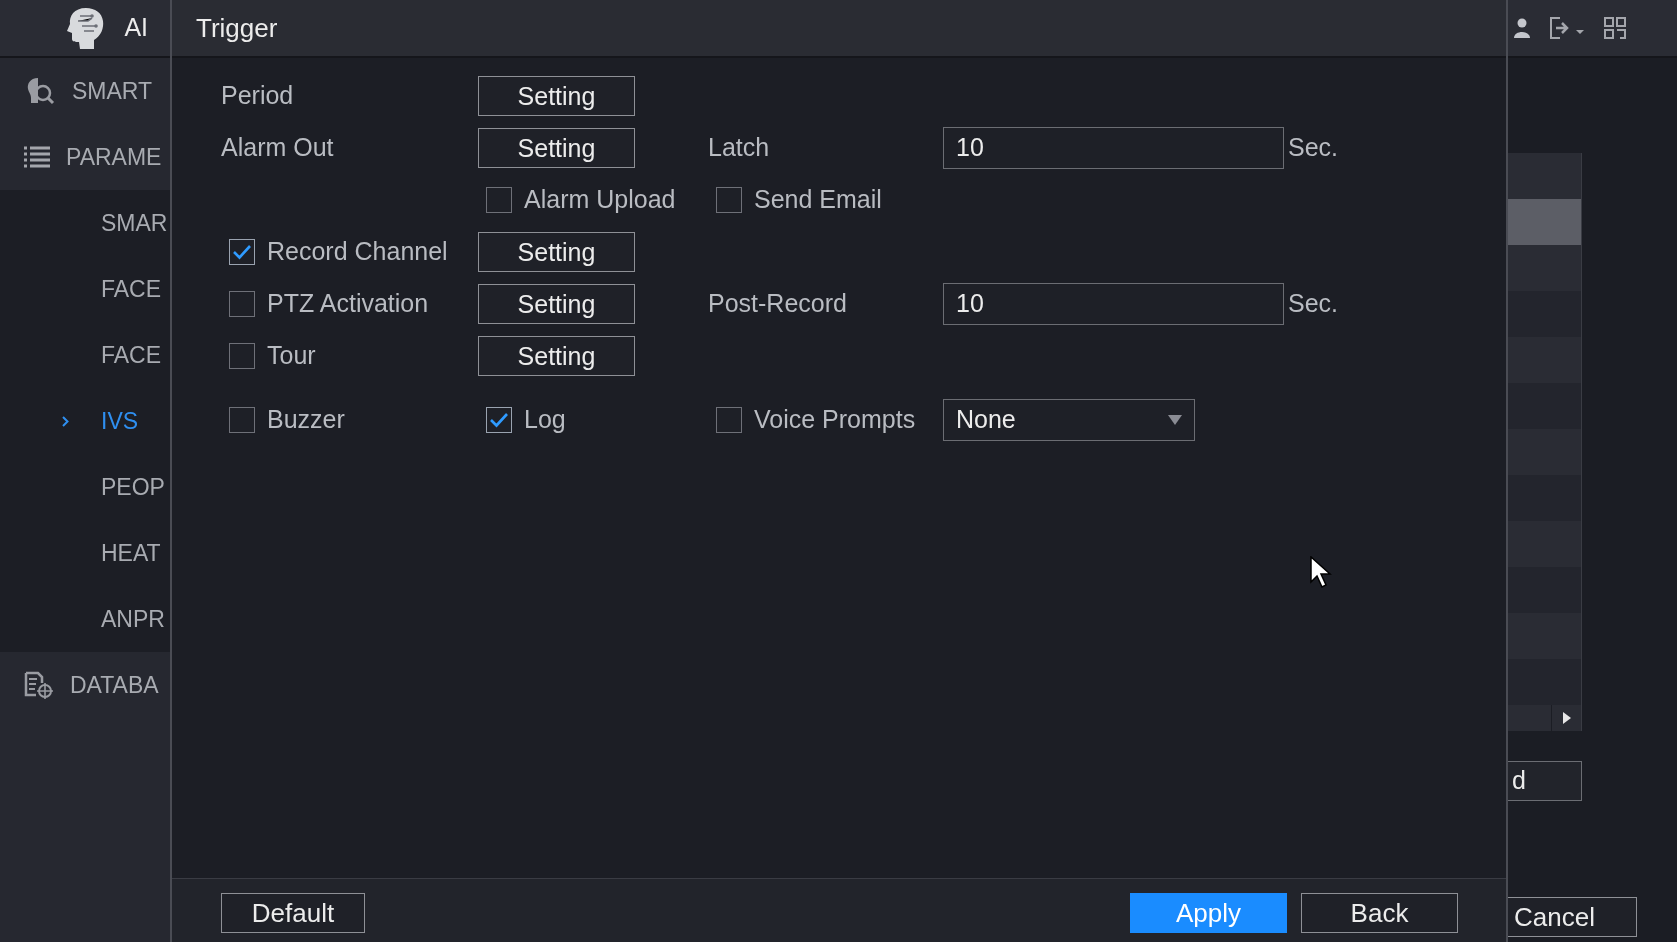 This screenshot has height=942, width=1677. I want to click on dropdown-select: None, so click(1069, 420).